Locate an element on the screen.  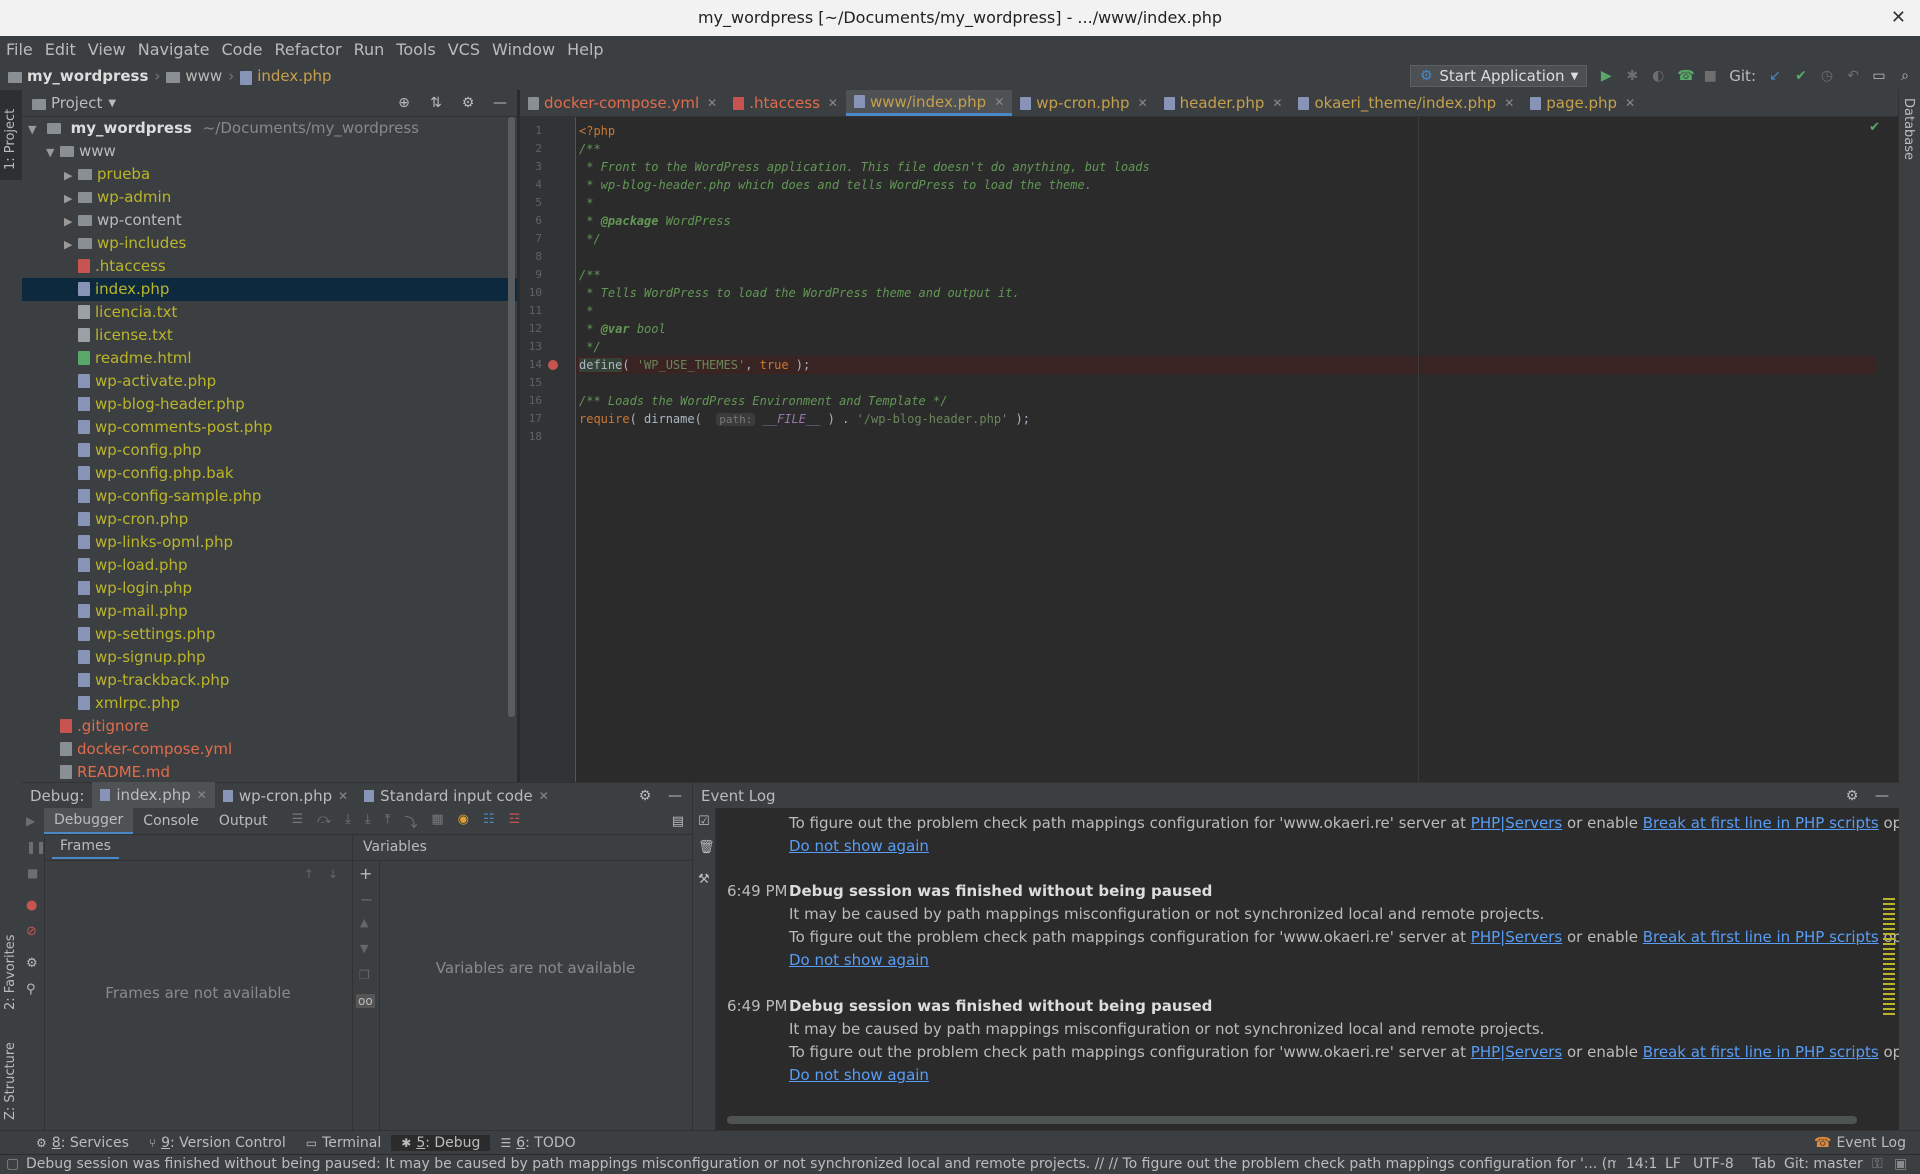
debug-subtab-output: Output is located at coordinates (243, 821).